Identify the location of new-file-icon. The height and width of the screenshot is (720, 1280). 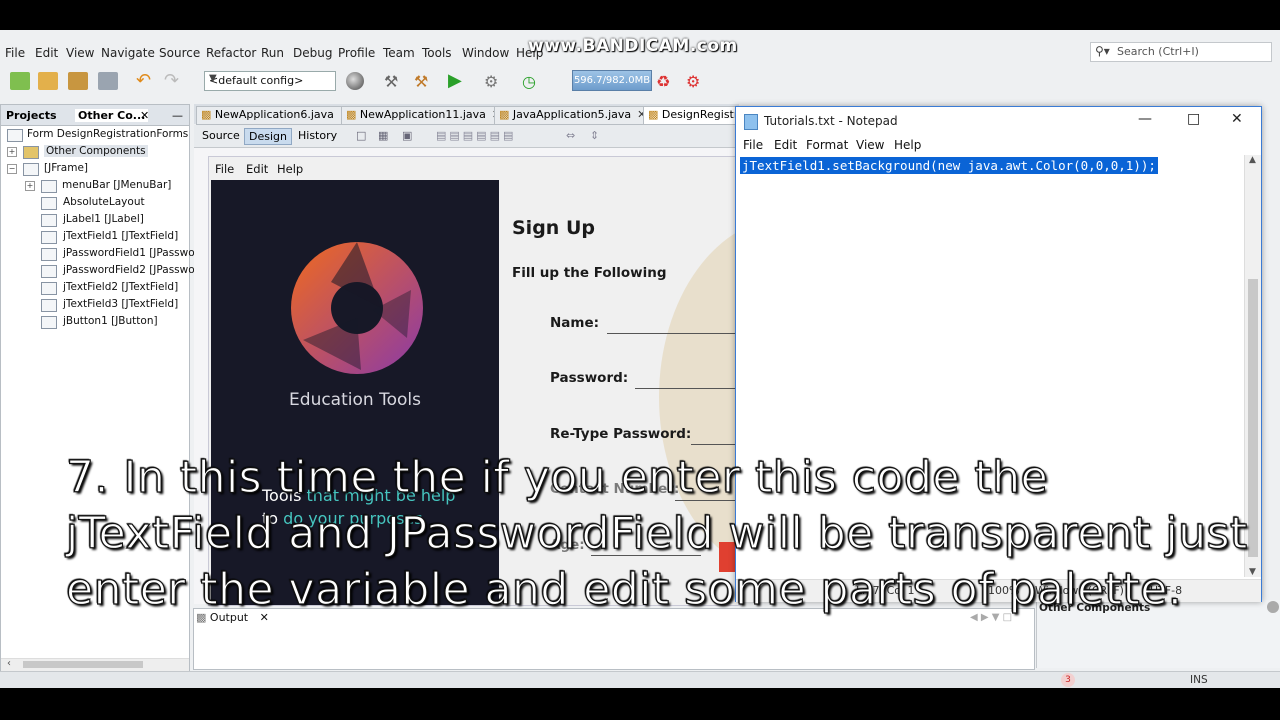
(20, 81).